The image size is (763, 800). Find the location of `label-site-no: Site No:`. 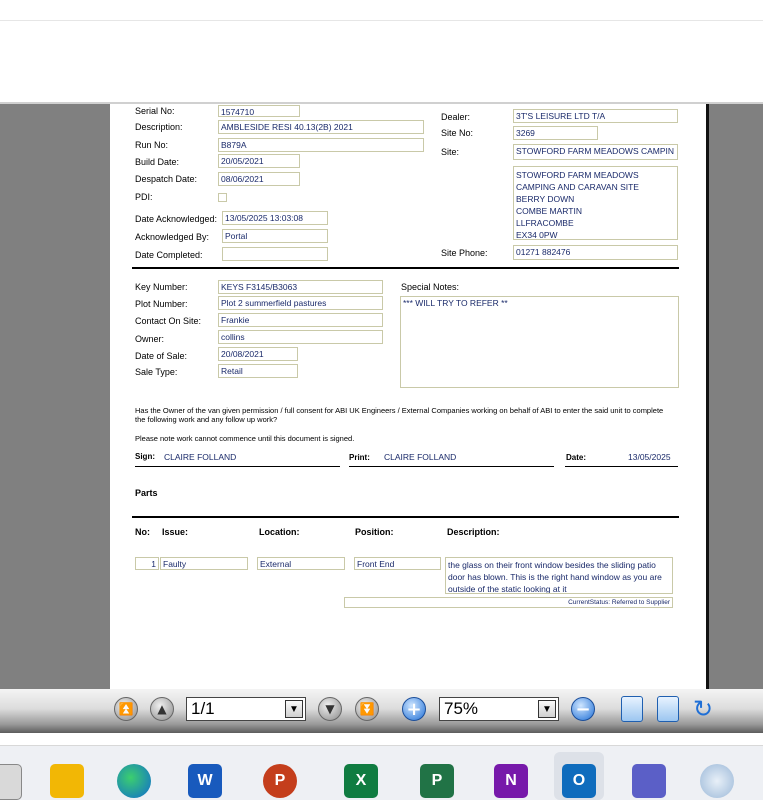

label-site-no: Site No: is located at coordinates (457, 133).